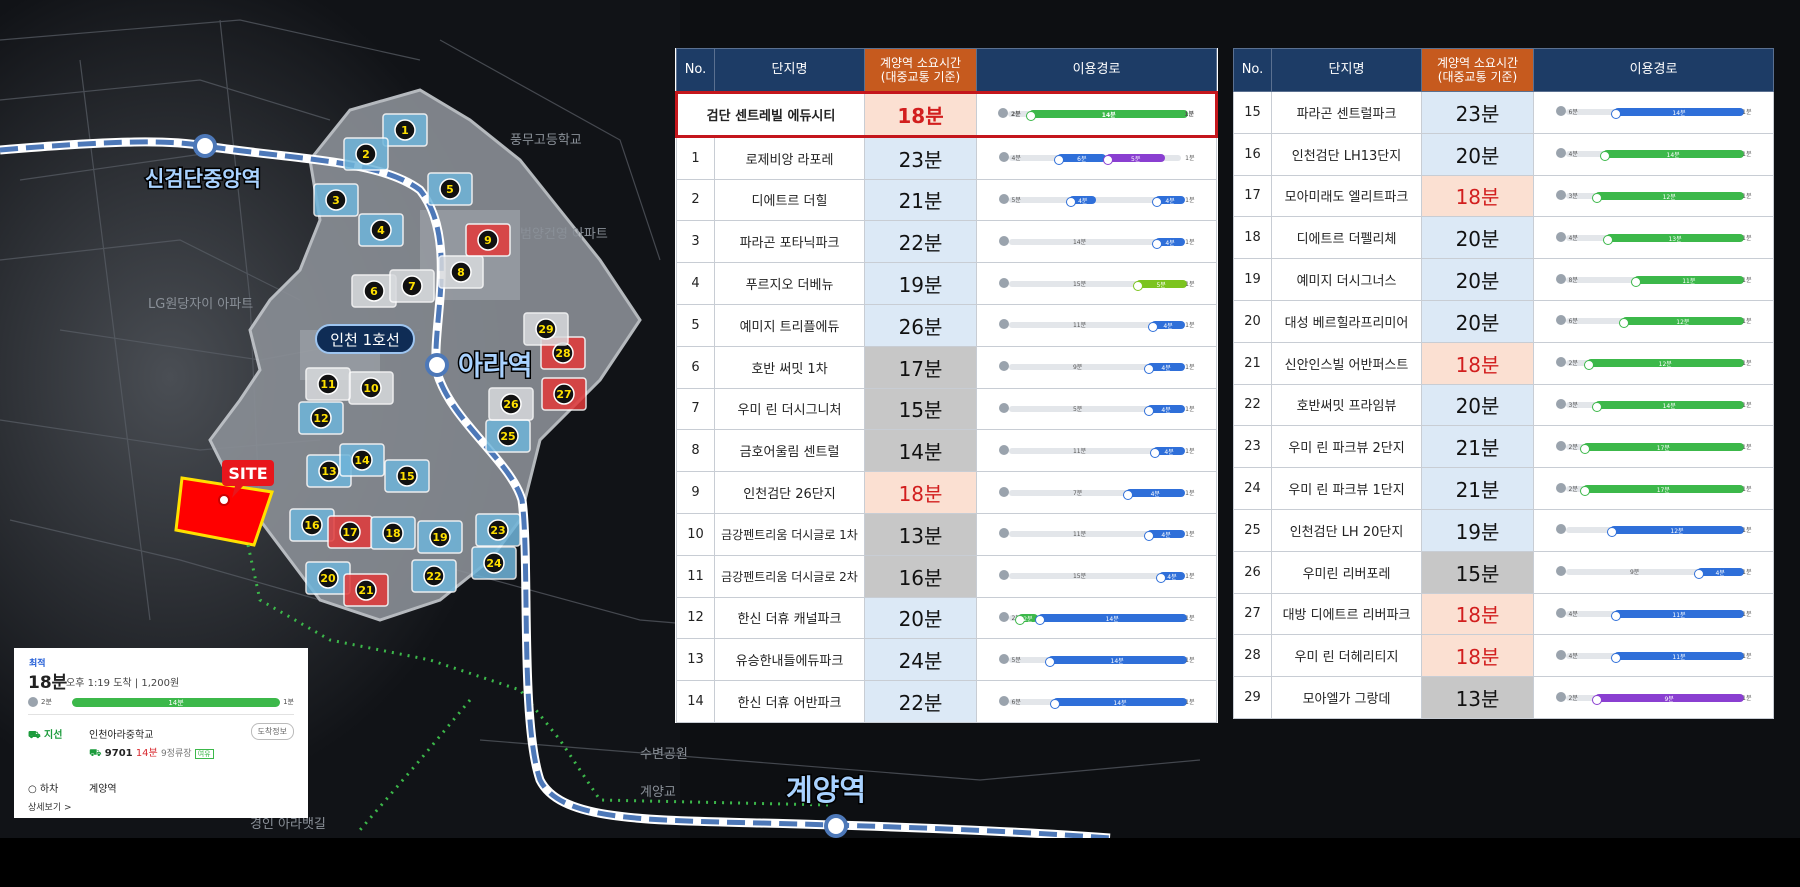 This screenshot has width=1800, height=887. What do you see at coordinates (272, 731) in the screenshot?
I see `arrival-info-button: 도착정보` at bounding box center [272, 731].